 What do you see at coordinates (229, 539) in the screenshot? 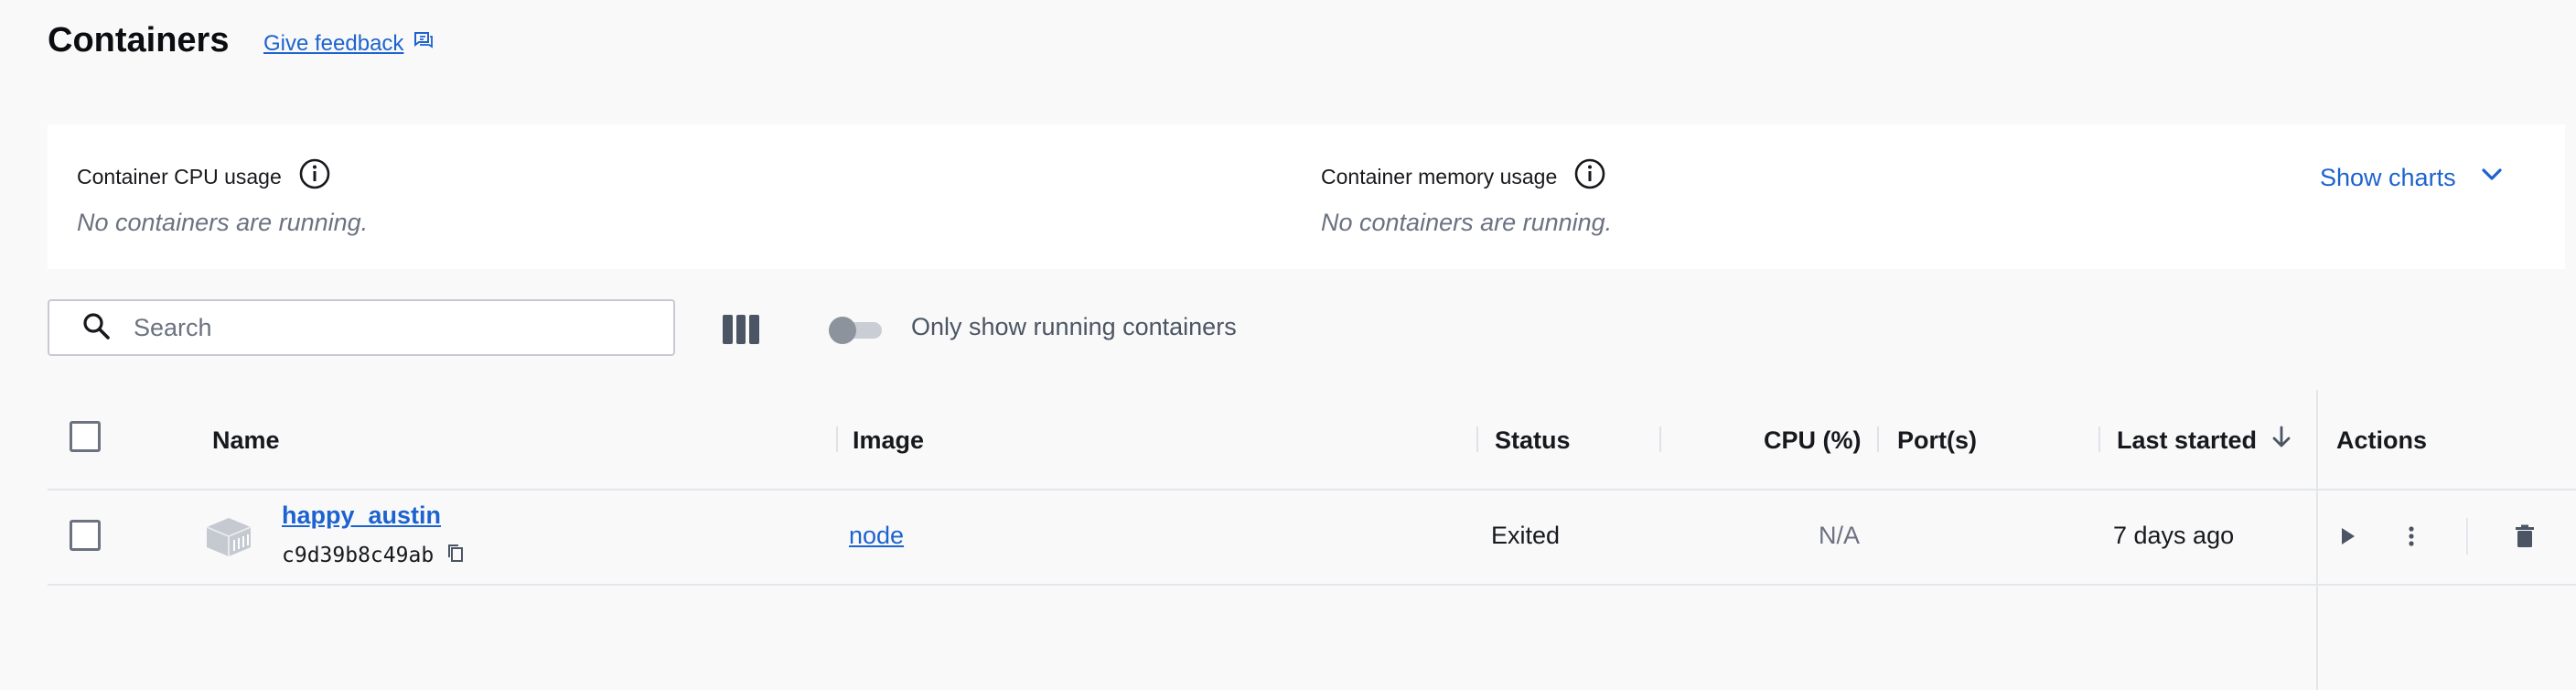
I see `container-icon` at bounding box center [229, 539].